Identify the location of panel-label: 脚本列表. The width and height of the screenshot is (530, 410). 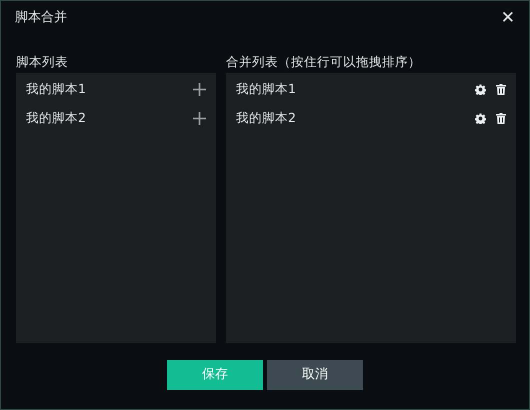
(42, 62).